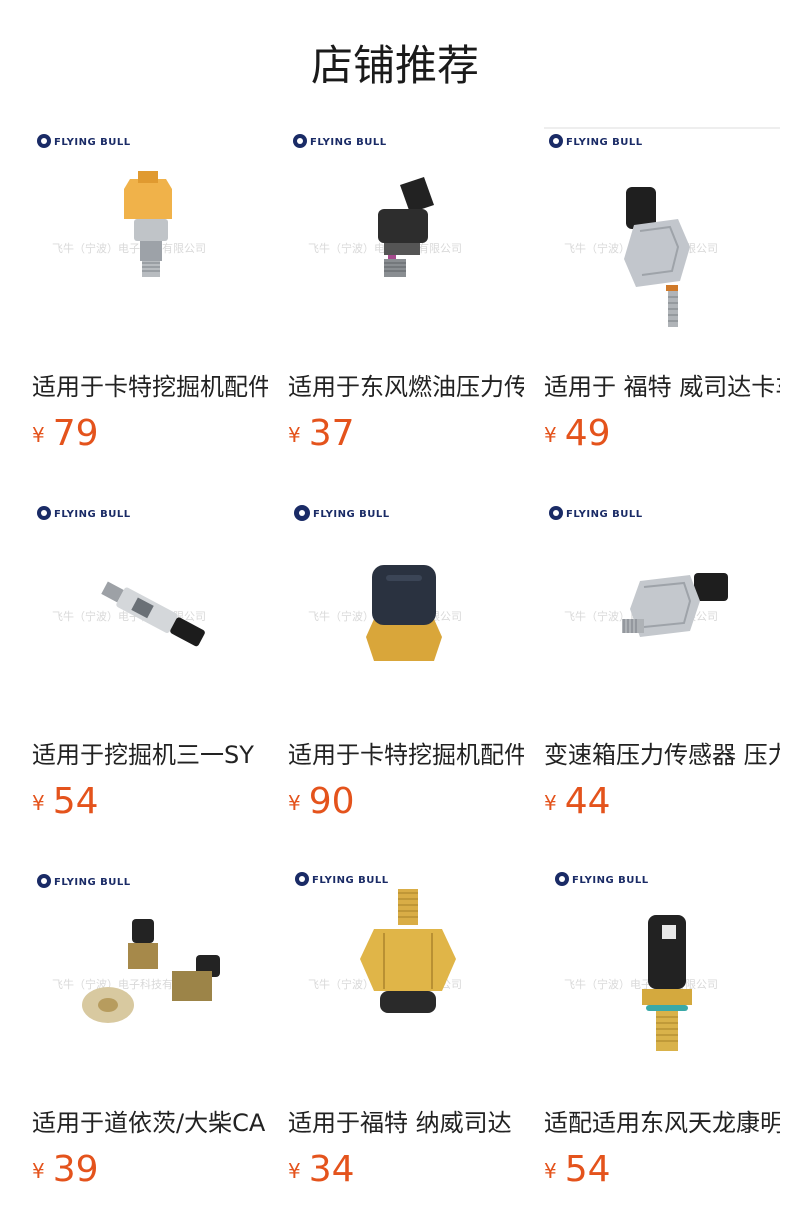 The image size is (790, 1232). Describe the element at coordinates (662, 1123) in the screenshot. I see `product-name: 适配适用东风天龙康明斯` at that location.